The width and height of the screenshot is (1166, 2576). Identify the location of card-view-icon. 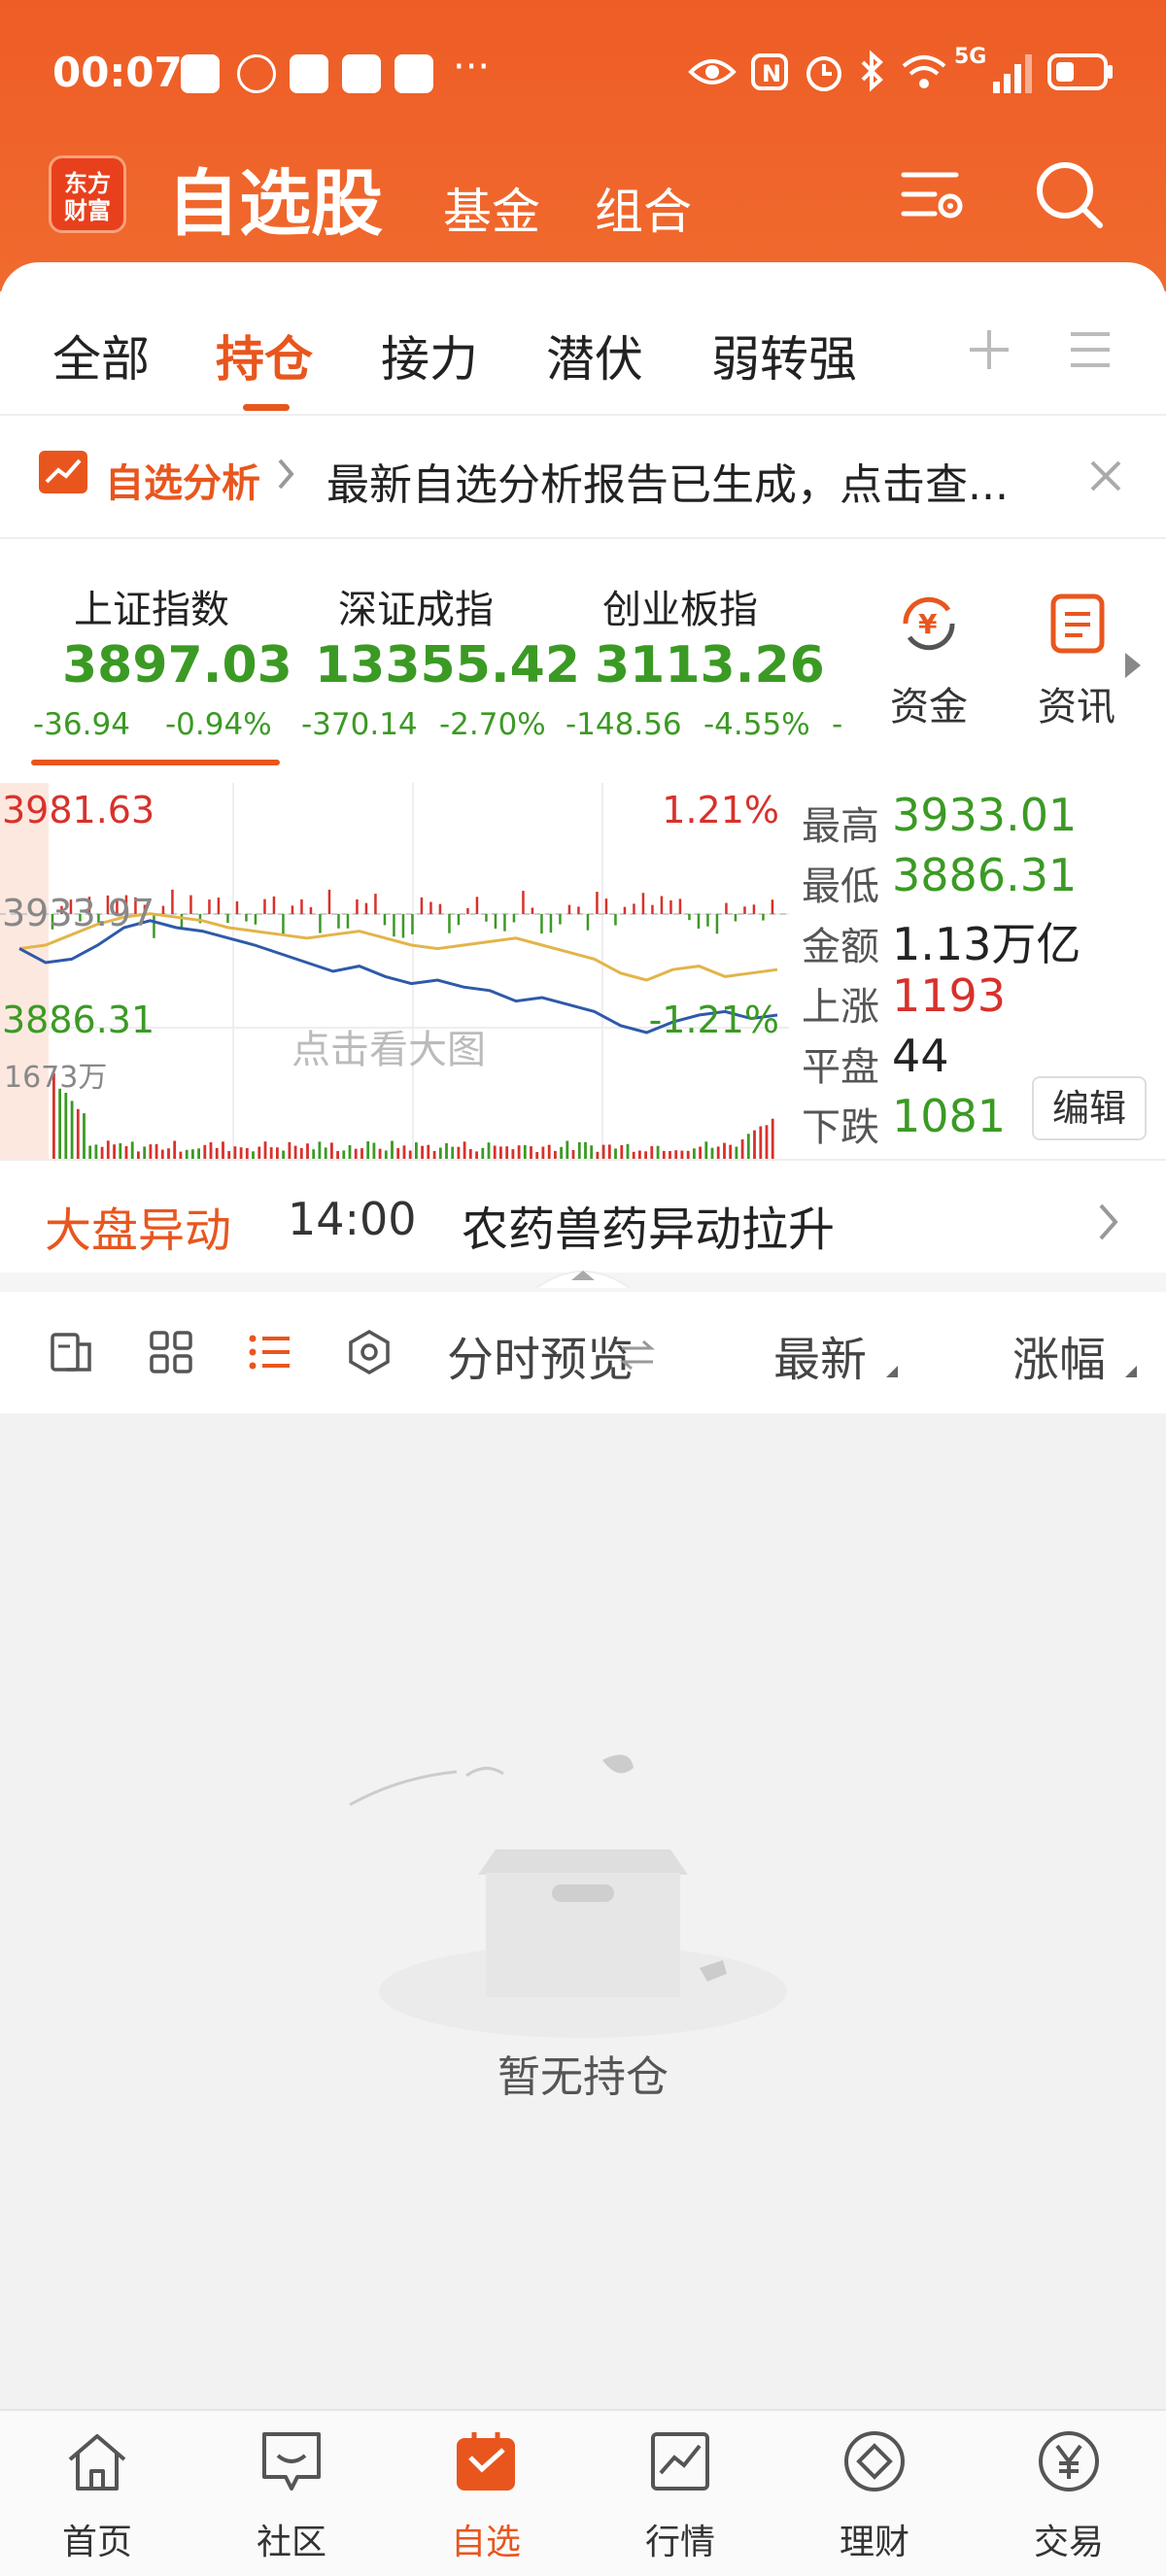
(72, 1354).